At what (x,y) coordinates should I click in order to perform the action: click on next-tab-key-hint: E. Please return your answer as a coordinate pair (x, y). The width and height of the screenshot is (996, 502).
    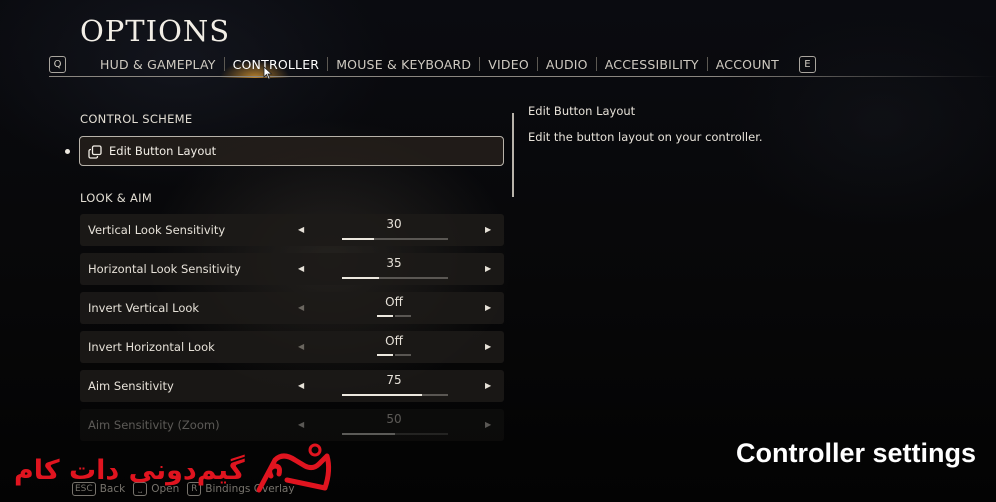
    Looking at the image, I should click on (807, 64).